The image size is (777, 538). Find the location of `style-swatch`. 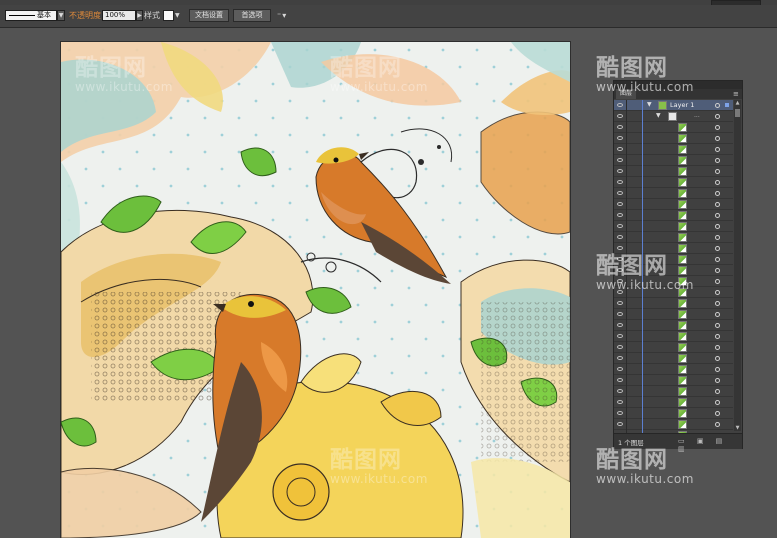

style-swatch is located at coordinates (168, 15).